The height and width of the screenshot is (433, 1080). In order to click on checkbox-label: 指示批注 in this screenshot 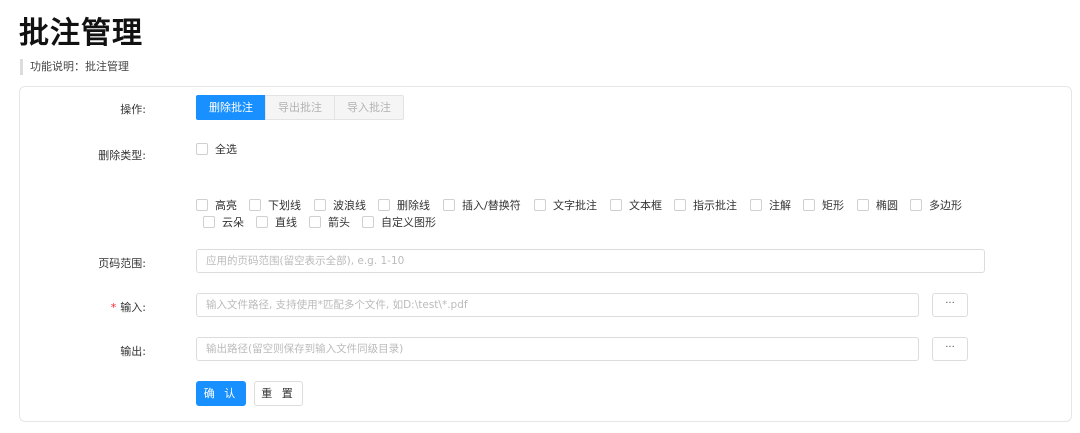, I will do `click(715, 205)`.